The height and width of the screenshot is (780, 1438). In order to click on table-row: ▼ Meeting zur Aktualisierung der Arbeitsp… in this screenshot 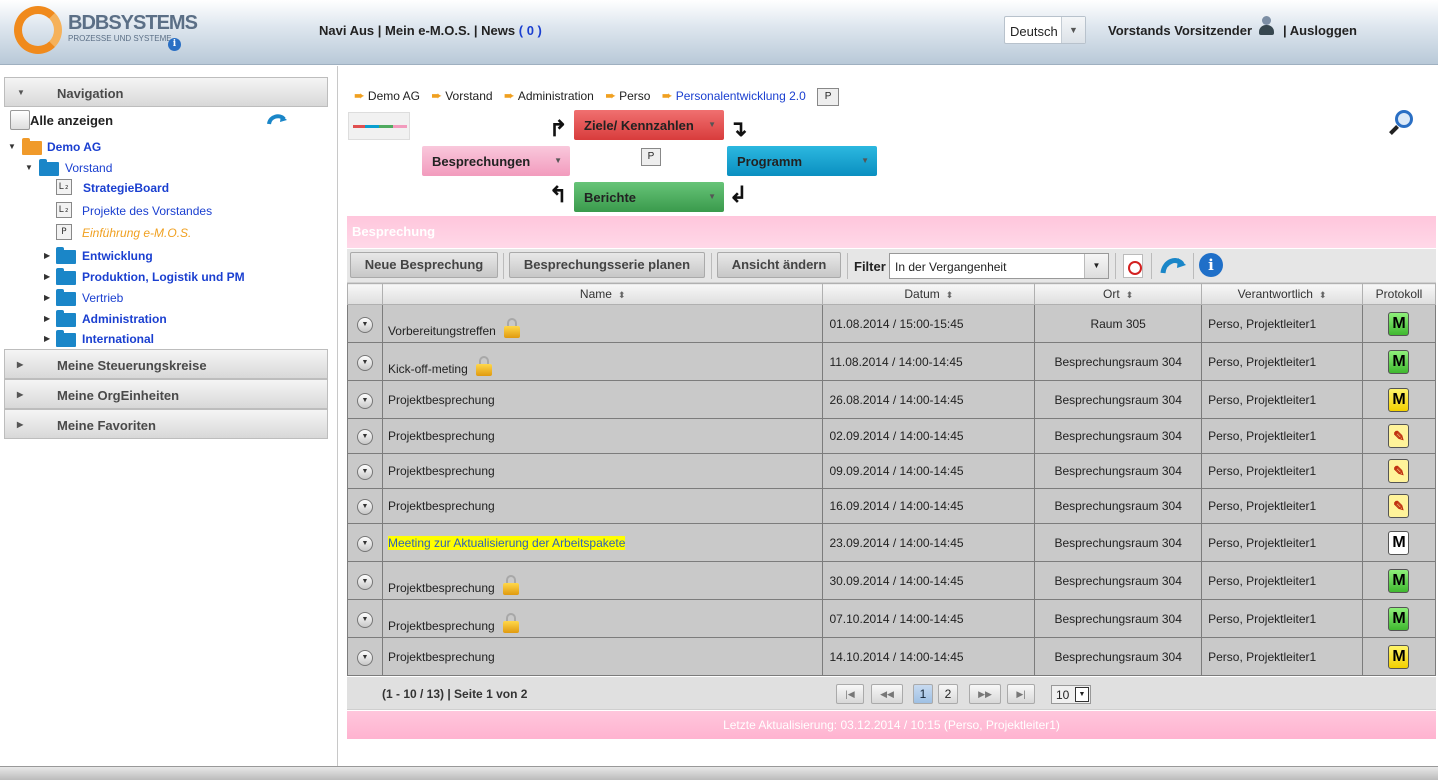, I will do `click(892, 542)`.